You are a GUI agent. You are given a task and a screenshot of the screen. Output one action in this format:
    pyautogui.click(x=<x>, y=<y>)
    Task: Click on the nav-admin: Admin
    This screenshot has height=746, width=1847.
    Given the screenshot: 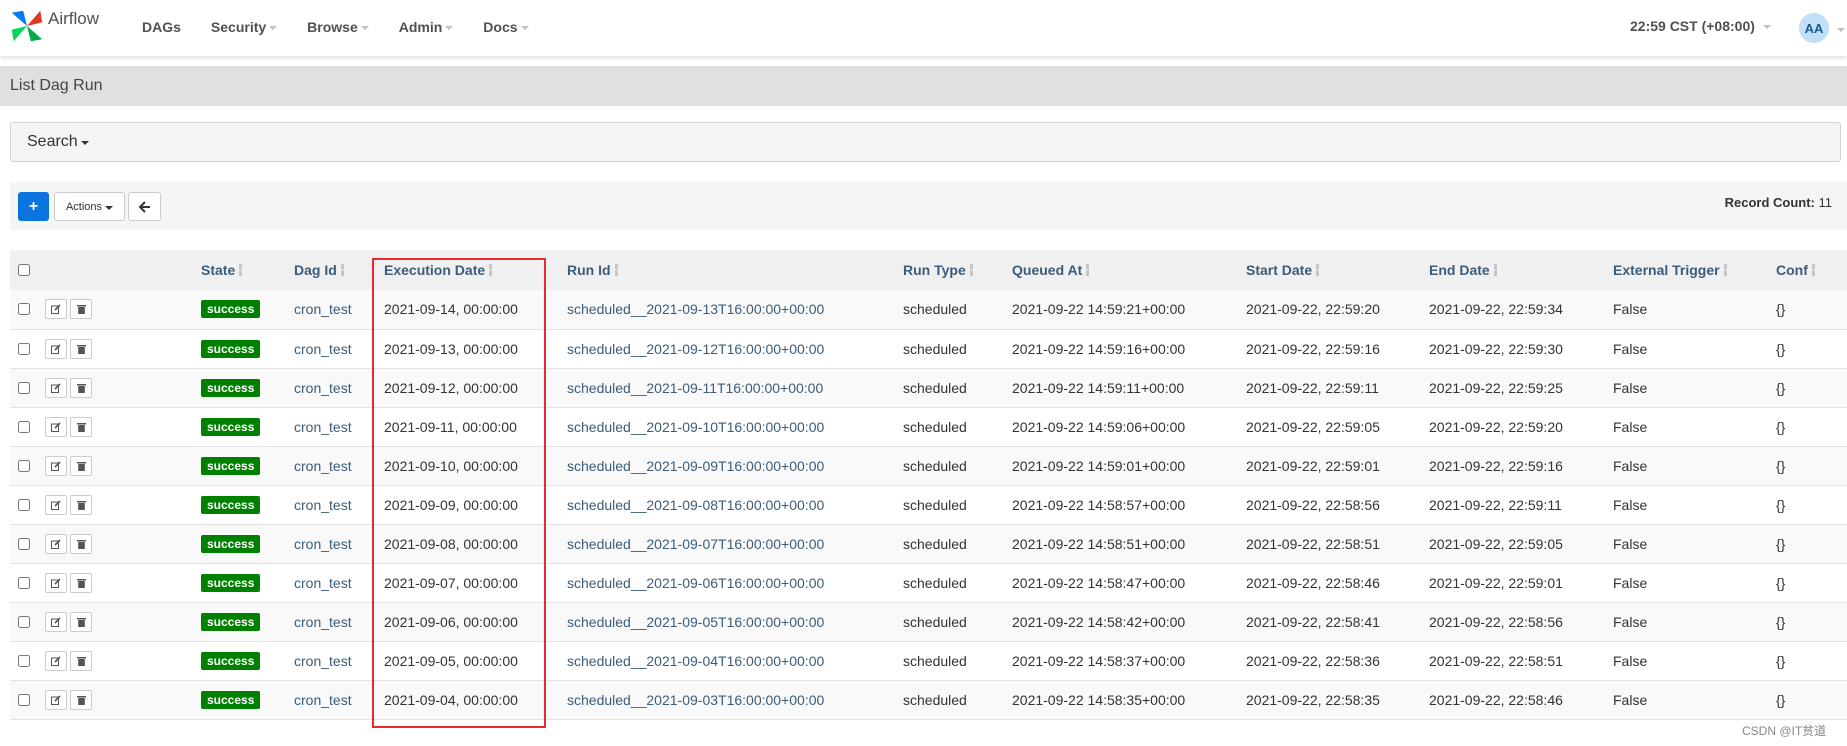 What is the action you would take?
    pyautogui.click(x=426, y=27)
    